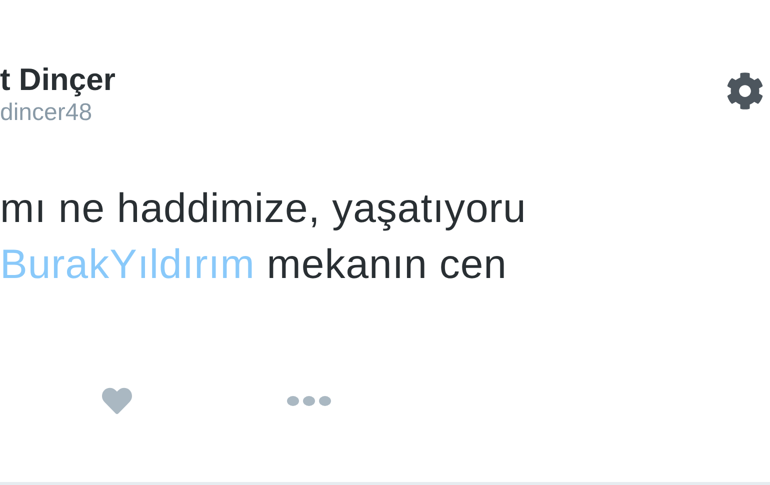 This screenshot has width=770, height=485. Describe the element at coordinates (745, 91) in the screenshot. I see `settings-icon` at that location.